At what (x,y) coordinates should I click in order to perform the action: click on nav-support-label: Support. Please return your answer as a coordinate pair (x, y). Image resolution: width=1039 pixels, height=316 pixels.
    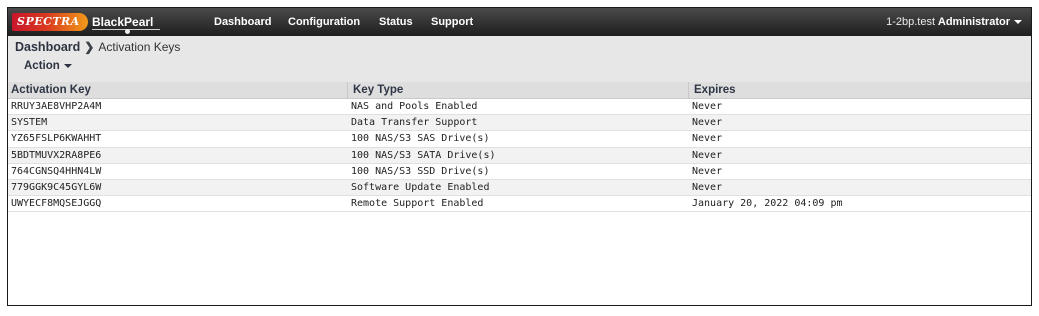
    Looking at the image, I should click on (452, 22).